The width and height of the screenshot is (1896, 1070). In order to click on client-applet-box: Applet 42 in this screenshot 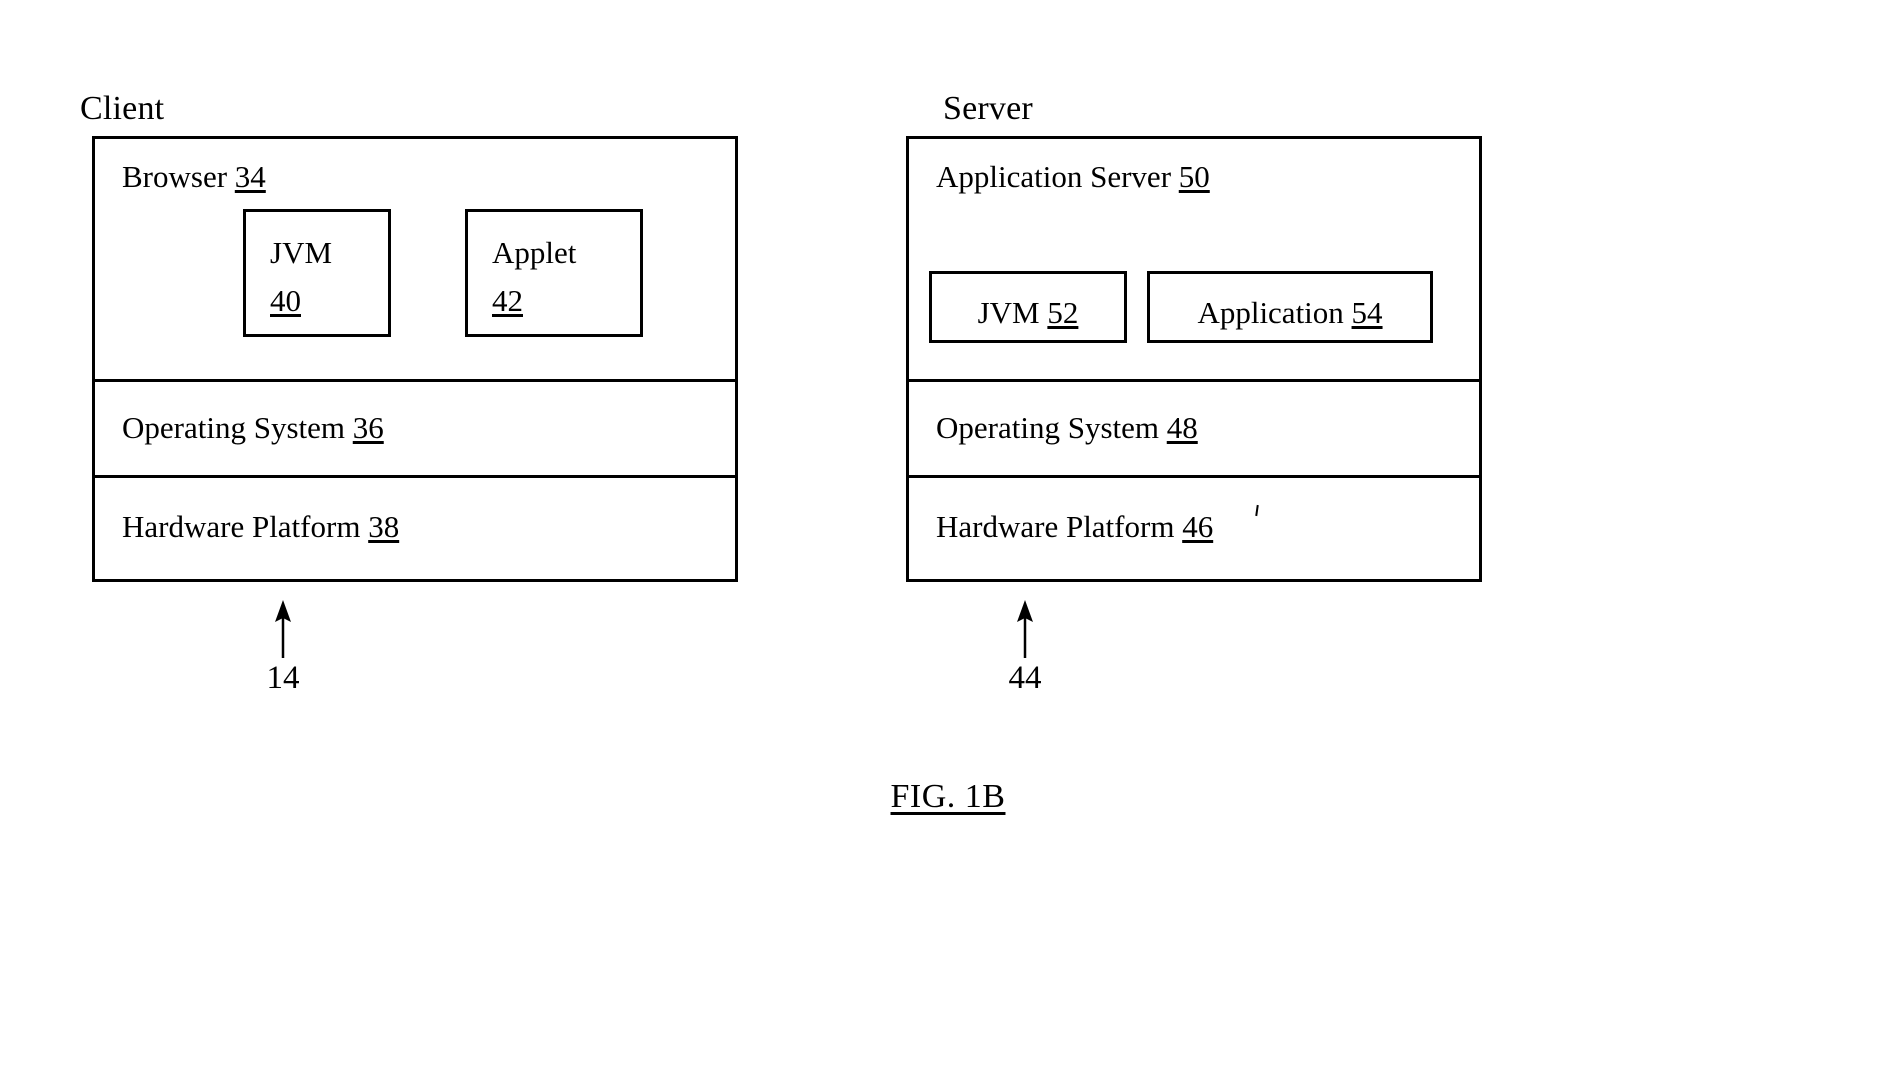, I will do `click(554, 273)`.